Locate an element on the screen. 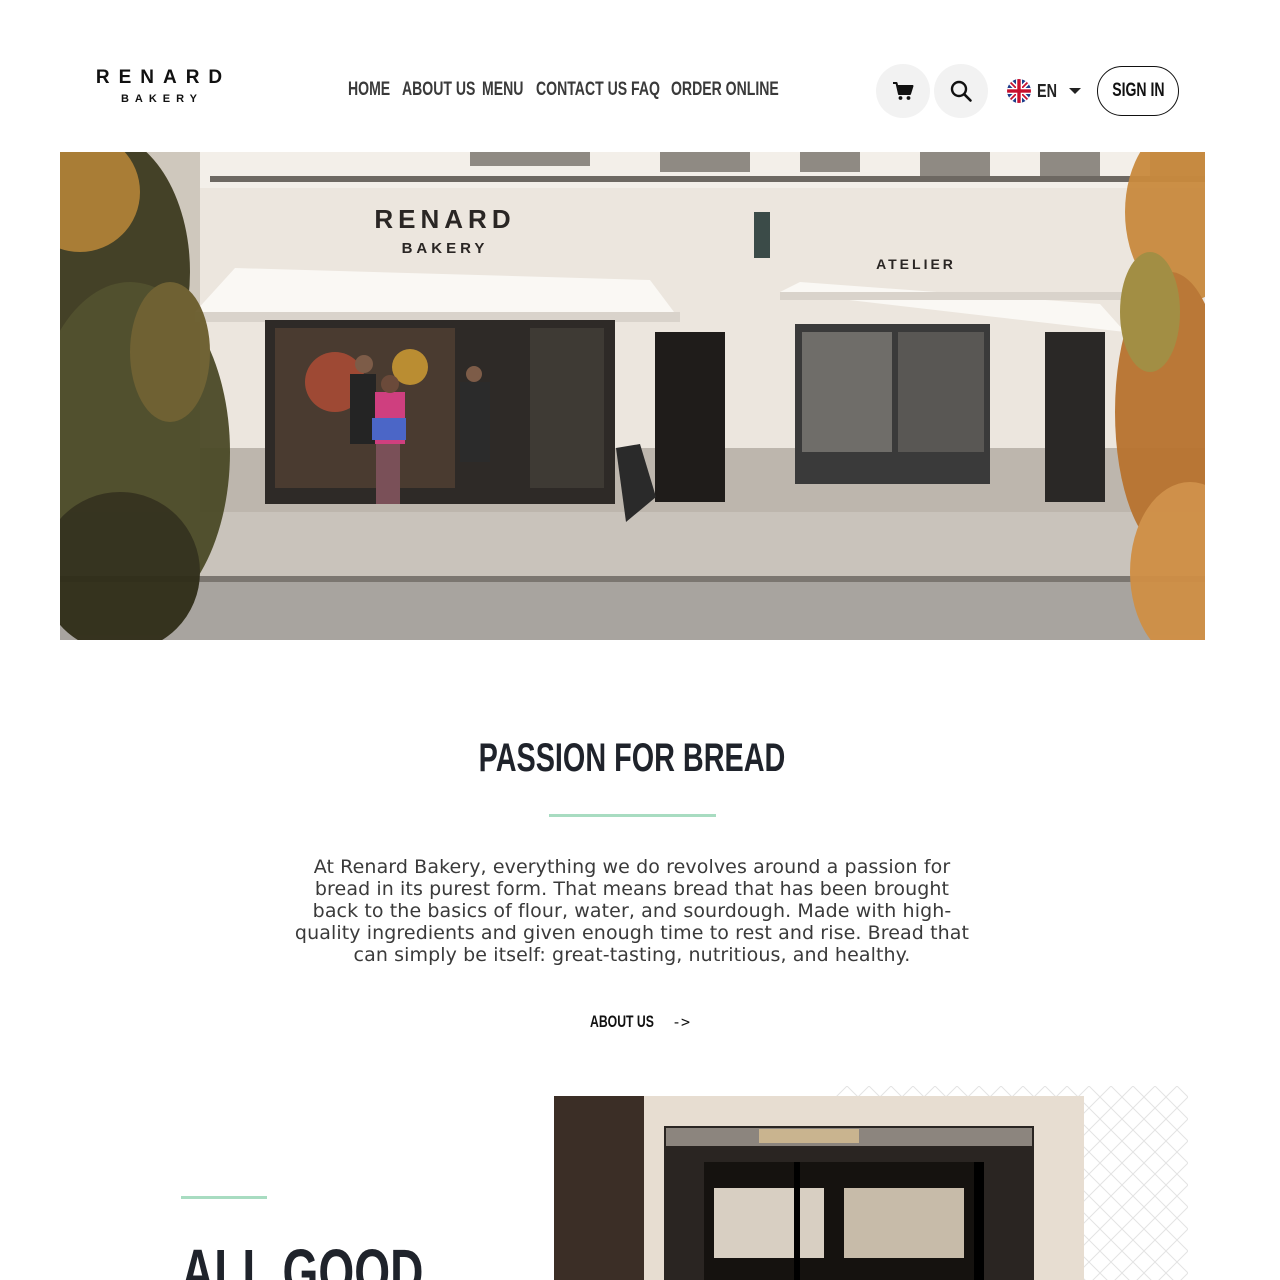 The height and width of the screenshot is (1280, 1280). about-us-link: ABOUT US -> is located at coordinates (640, 1022).